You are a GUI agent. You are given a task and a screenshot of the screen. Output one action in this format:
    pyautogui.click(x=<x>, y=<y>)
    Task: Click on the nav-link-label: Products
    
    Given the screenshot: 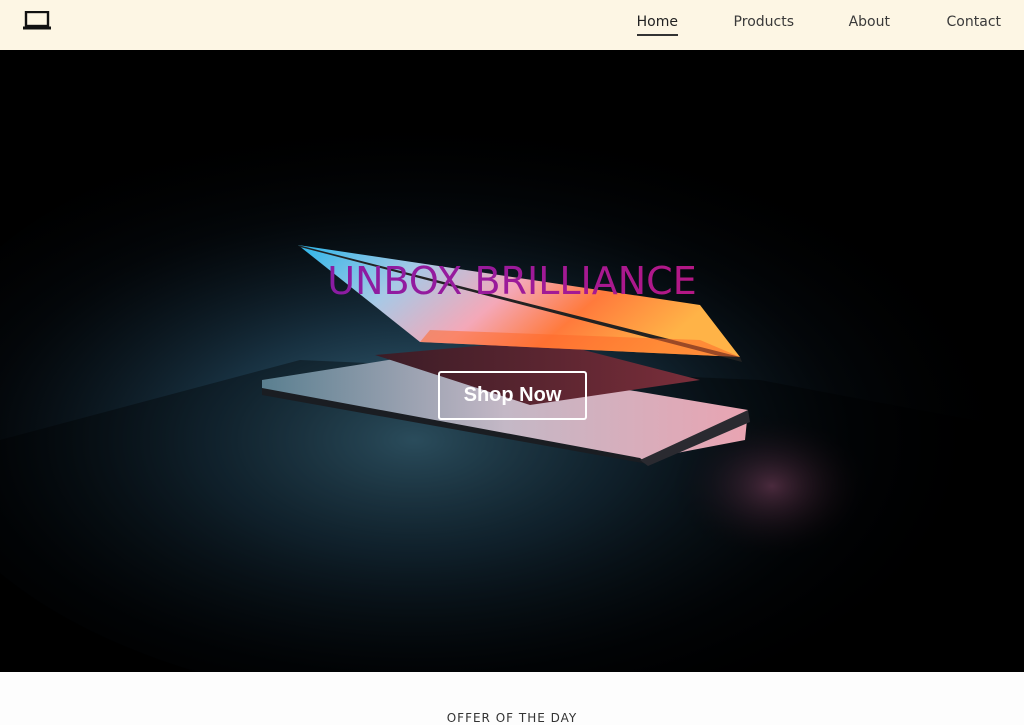 What is the action you would take?
    pyautogui.click(x=763, y=22)
    